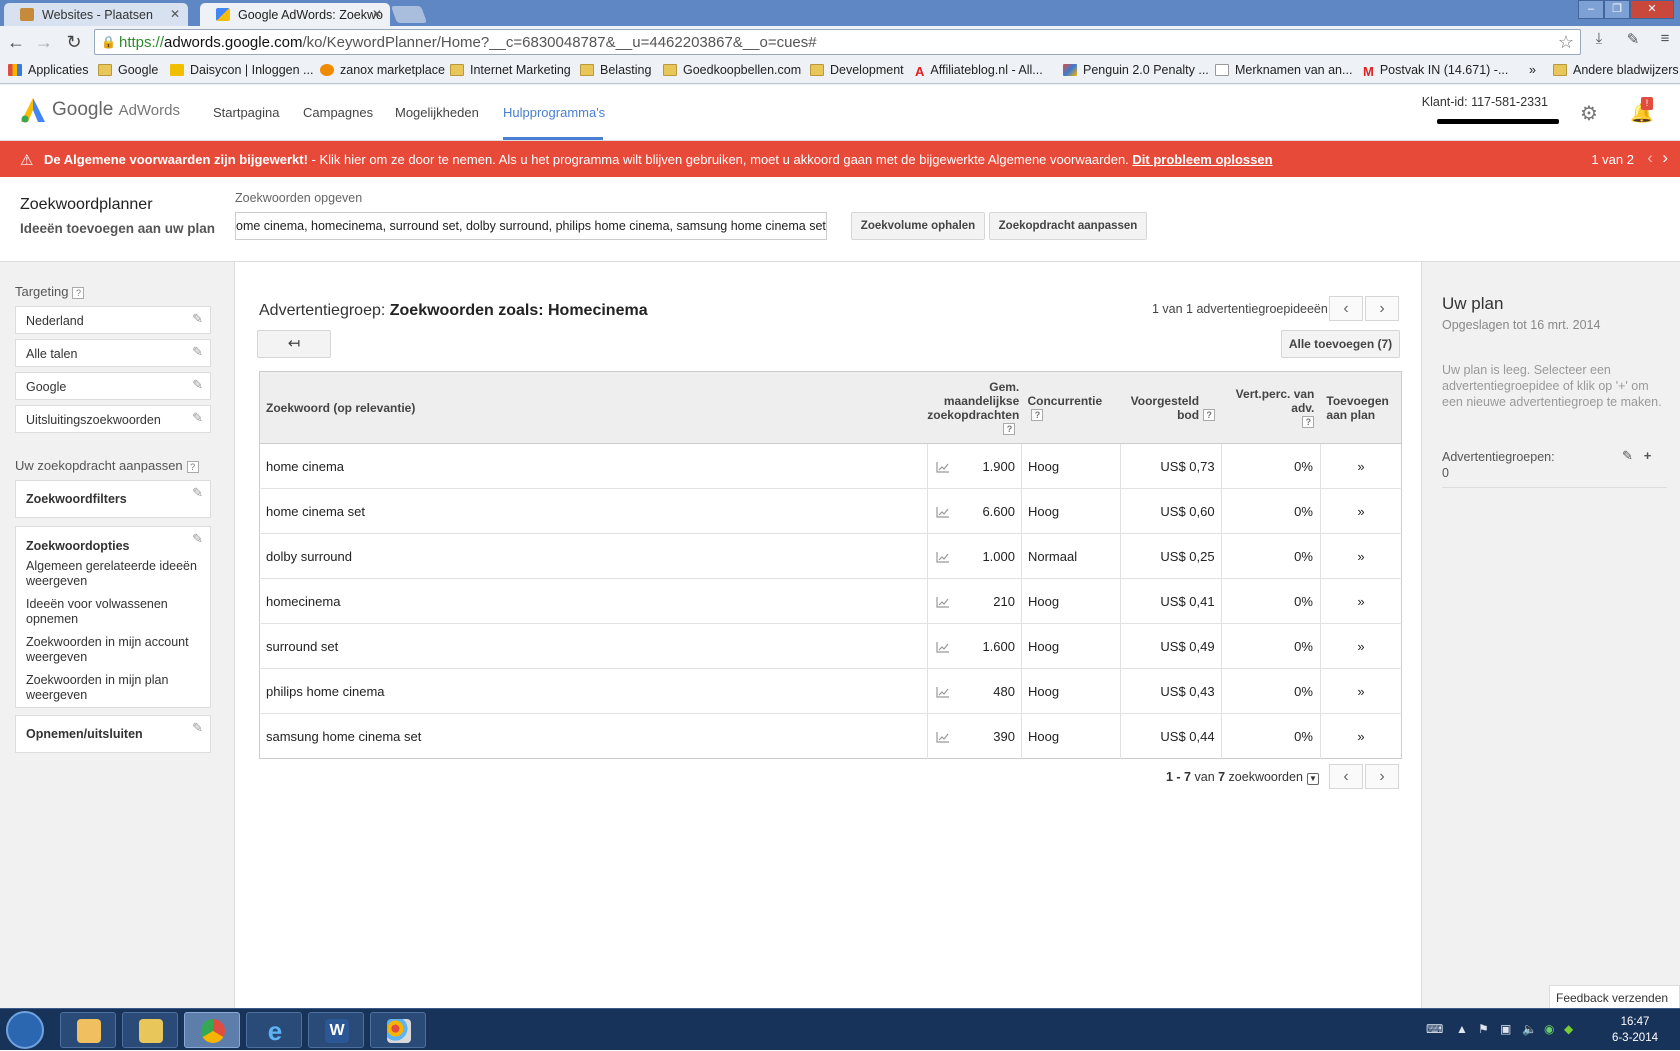 This screenshot has height=1051, width=1680. What do you see at coordinates (74, 42) in the screenshot?
I see `reload-icon: ↻` at bounding box center [74, 42].